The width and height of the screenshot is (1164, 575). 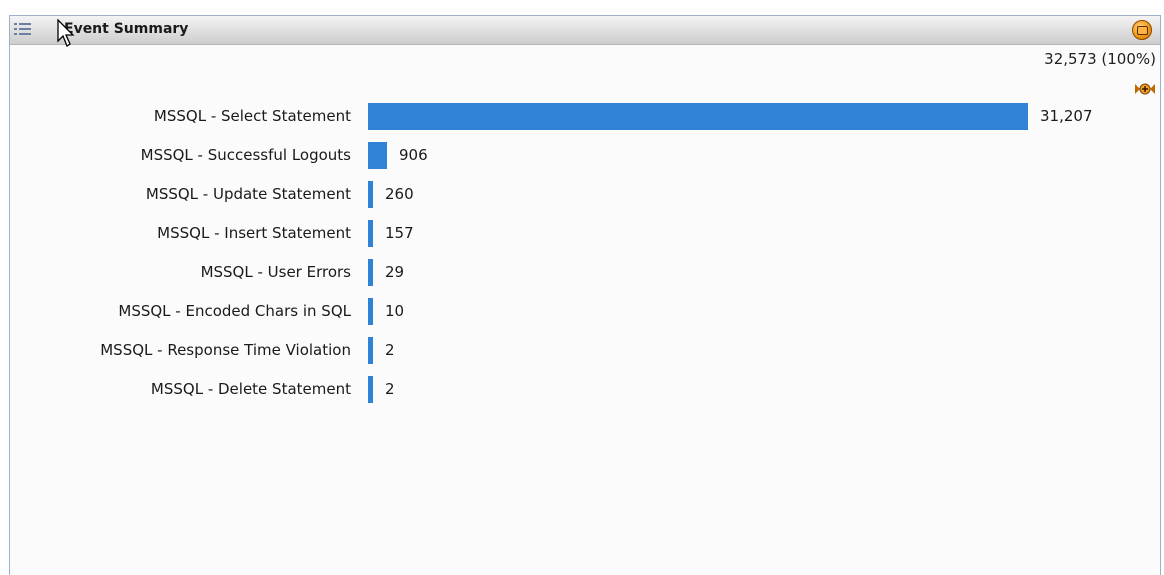 I want to click on bar-value-label: 906, so click(x=413, y=155).